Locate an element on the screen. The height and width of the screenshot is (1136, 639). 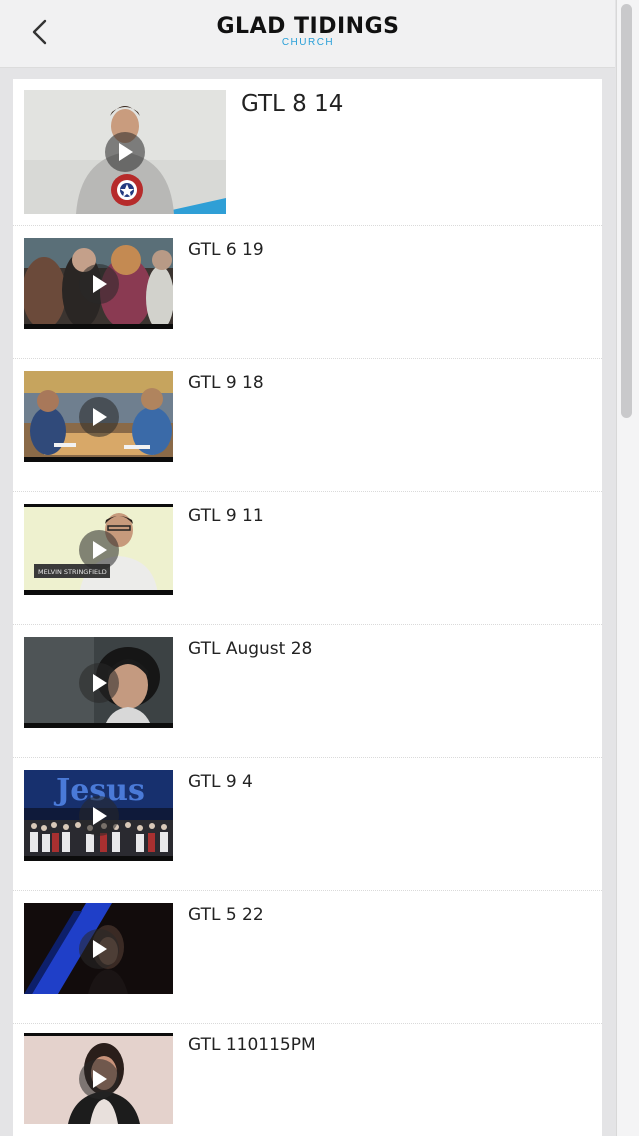
video-title: GTL 6 19 is located at coordinates (226, 250).